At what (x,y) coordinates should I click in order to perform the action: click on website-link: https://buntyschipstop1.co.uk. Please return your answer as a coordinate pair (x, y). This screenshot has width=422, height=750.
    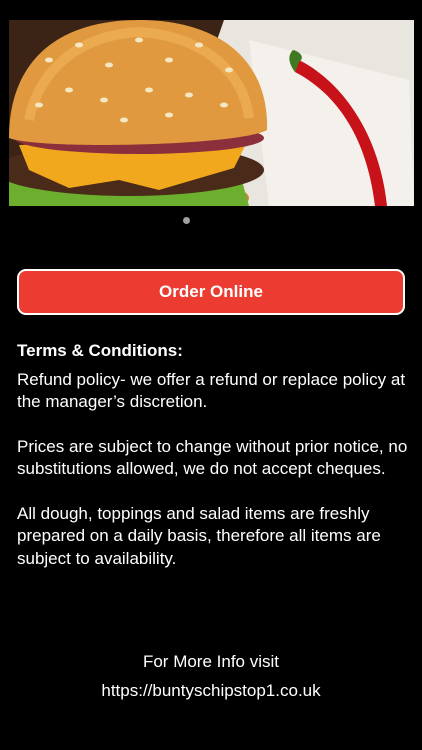
    Looking at the image, I should click on (210, 690).